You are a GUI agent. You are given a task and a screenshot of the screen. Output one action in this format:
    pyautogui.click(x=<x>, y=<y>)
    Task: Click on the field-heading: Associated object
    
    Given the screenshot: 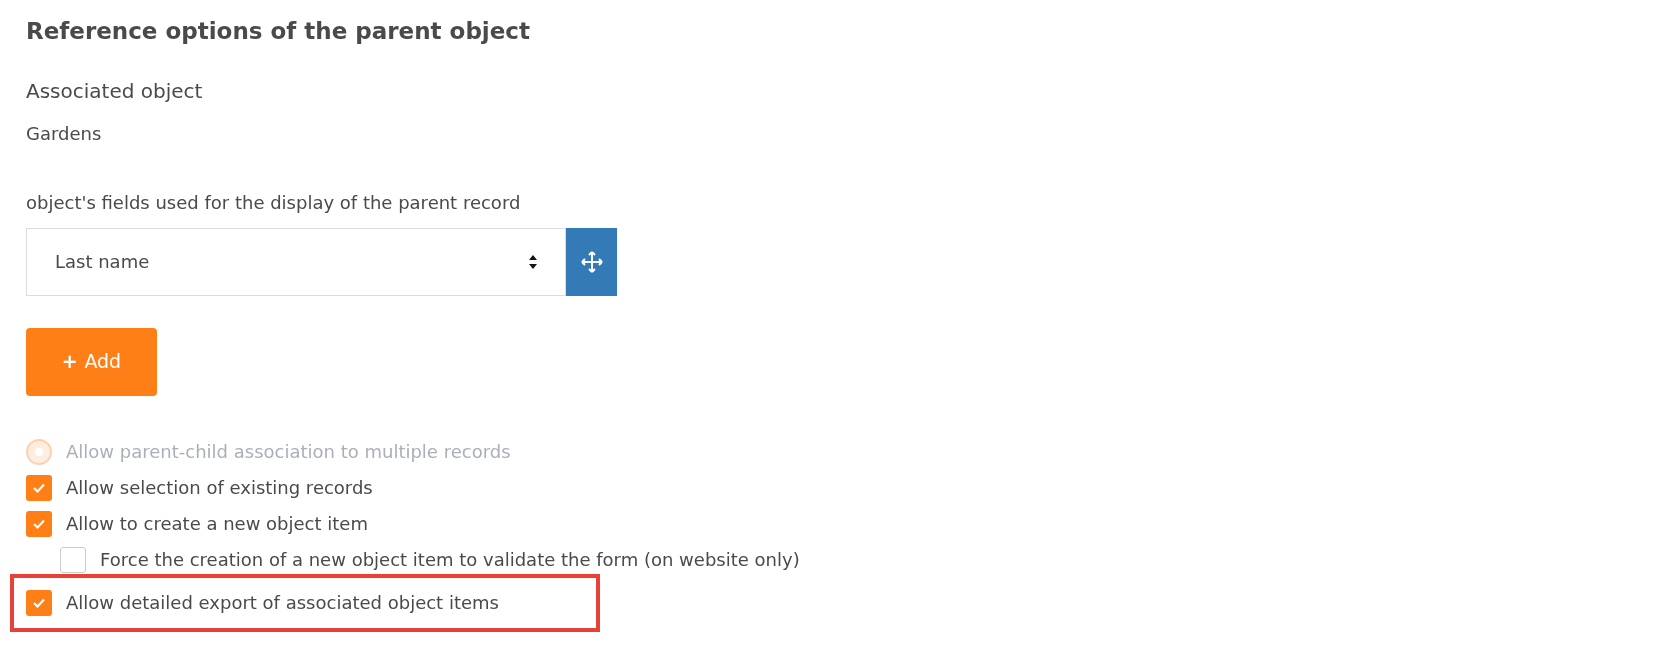 What is the action you would take?
    pyautogui.click(x=115, y=91)
    